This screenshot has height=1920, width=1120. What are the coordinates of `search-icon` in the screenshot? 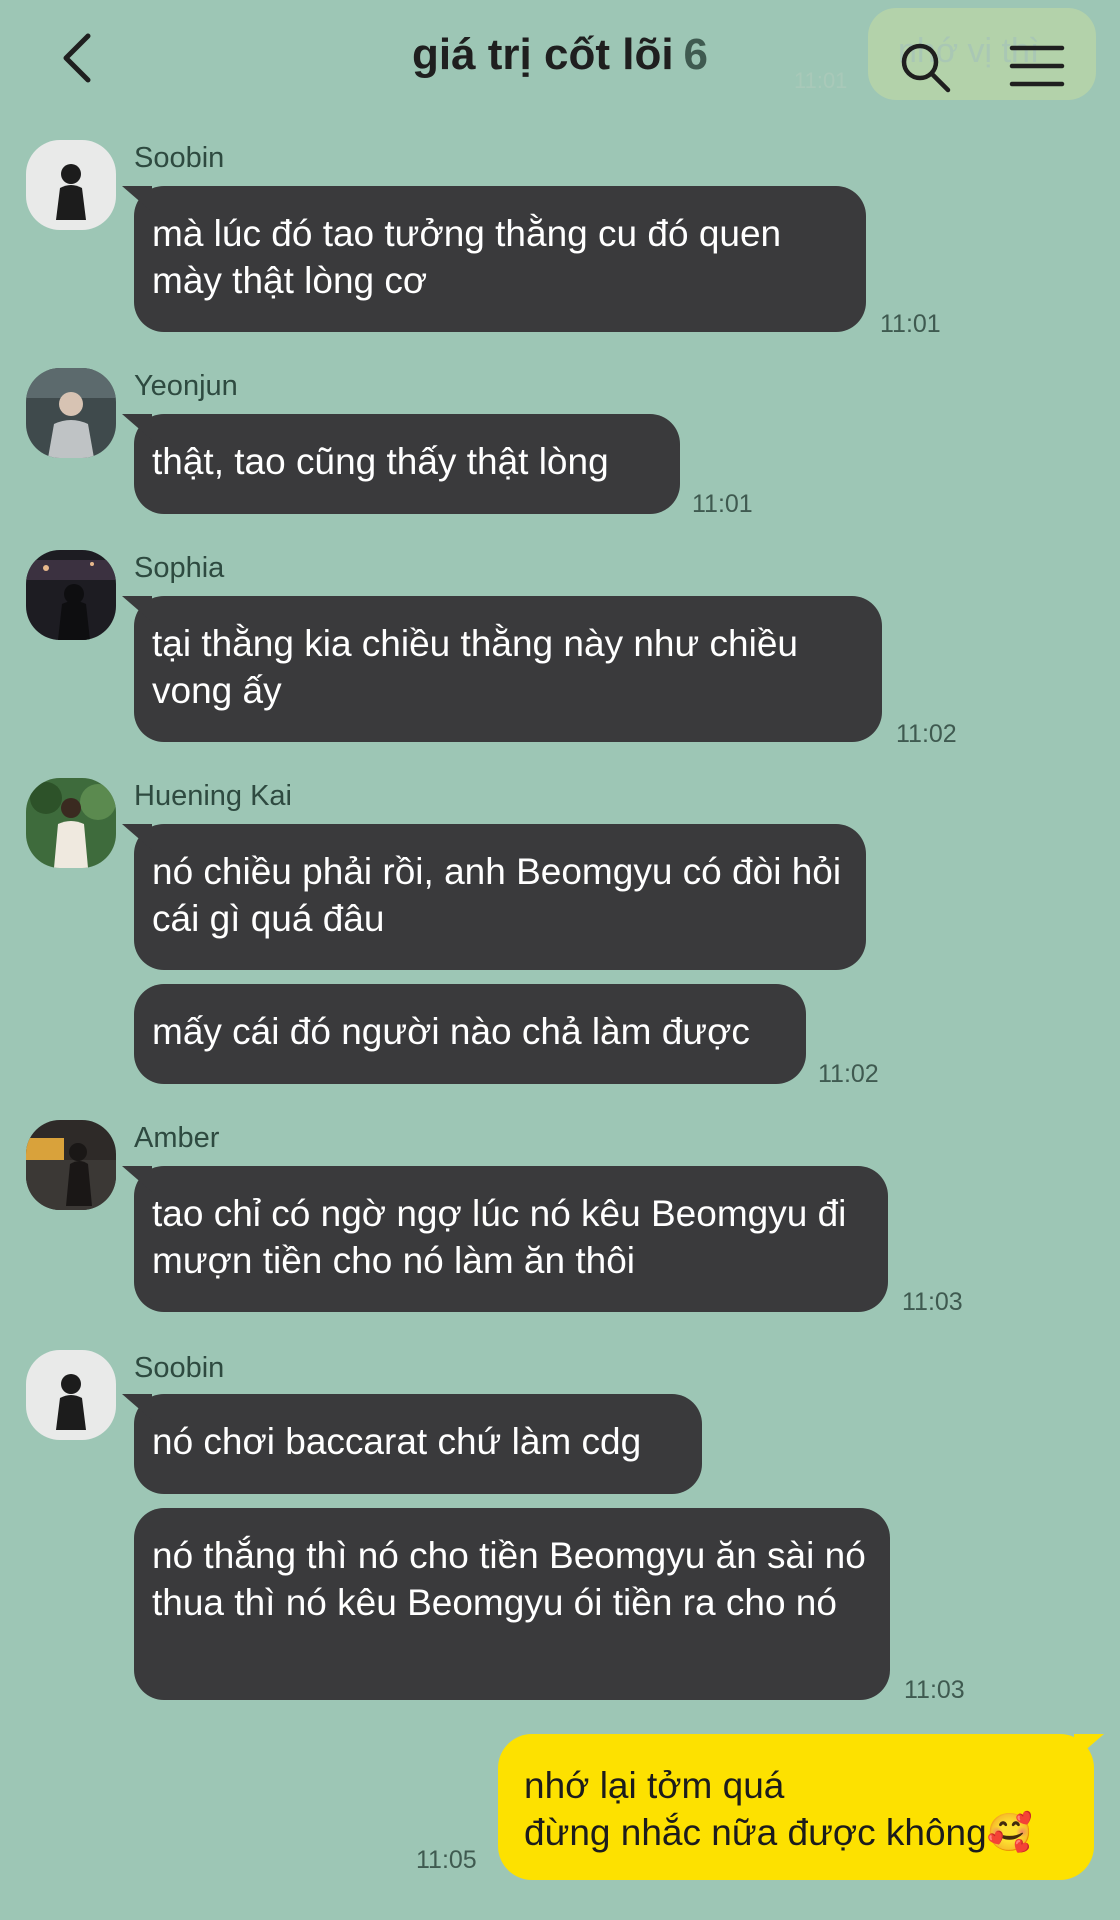 It's located at (926, 68).